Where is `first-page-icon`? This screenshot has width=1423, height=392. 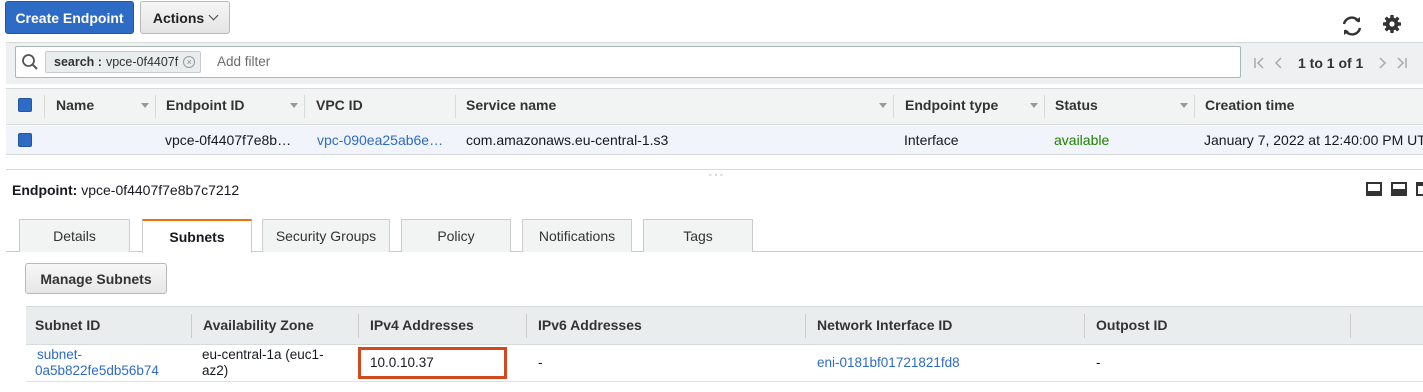 first-page-icon is located at coordinates (1260, 63).